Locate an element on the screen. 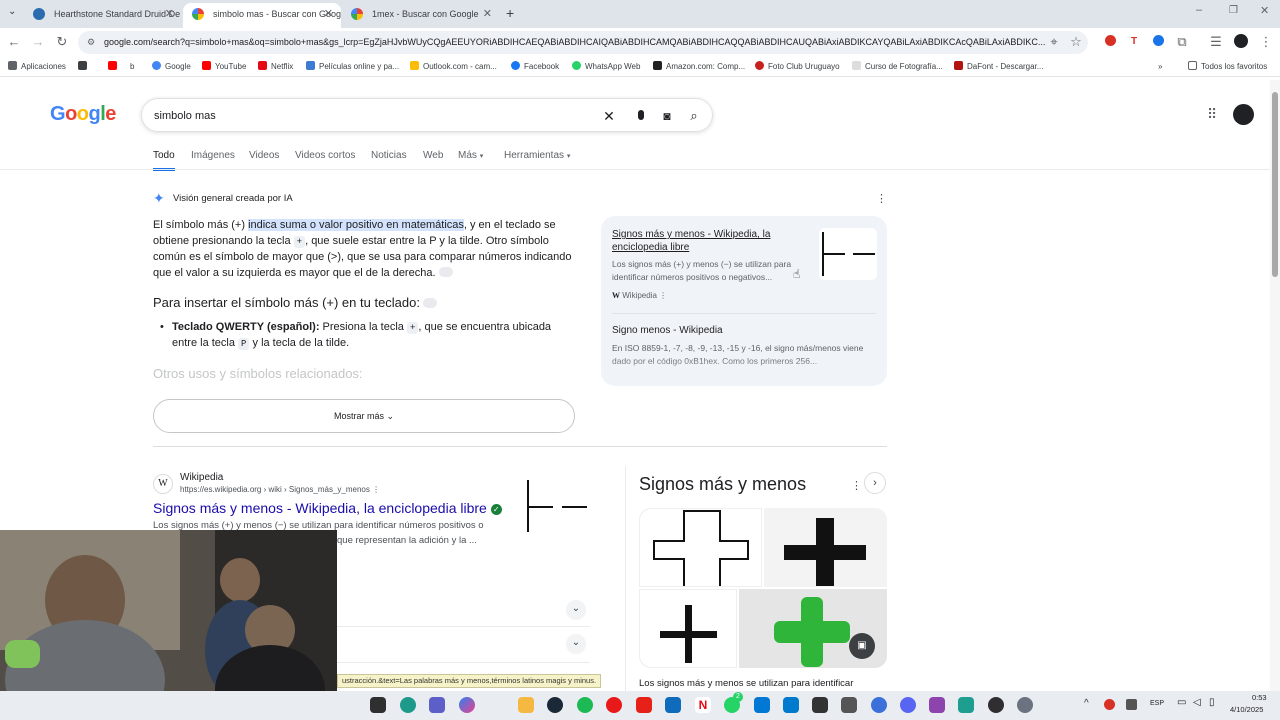  taskbar-teams-icon is located at coordinates (437, 705).